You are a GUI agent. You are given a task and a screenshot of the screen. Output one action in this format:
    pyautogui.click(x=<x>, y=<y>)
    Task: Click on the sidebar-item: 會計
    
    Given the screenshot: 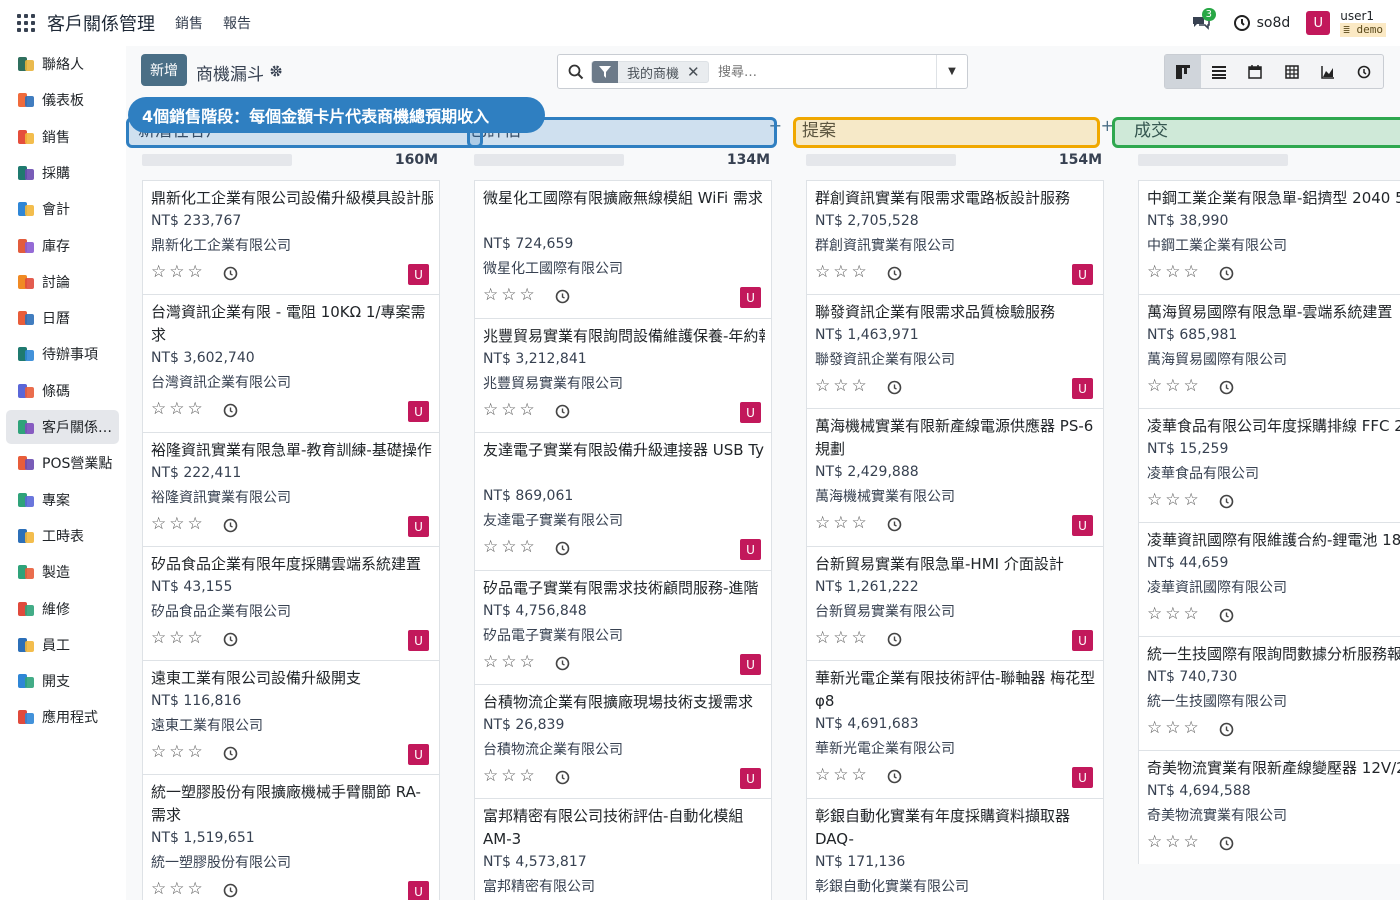 What is the action you would take?
    pyautogui.click(x=62, y=209)
    